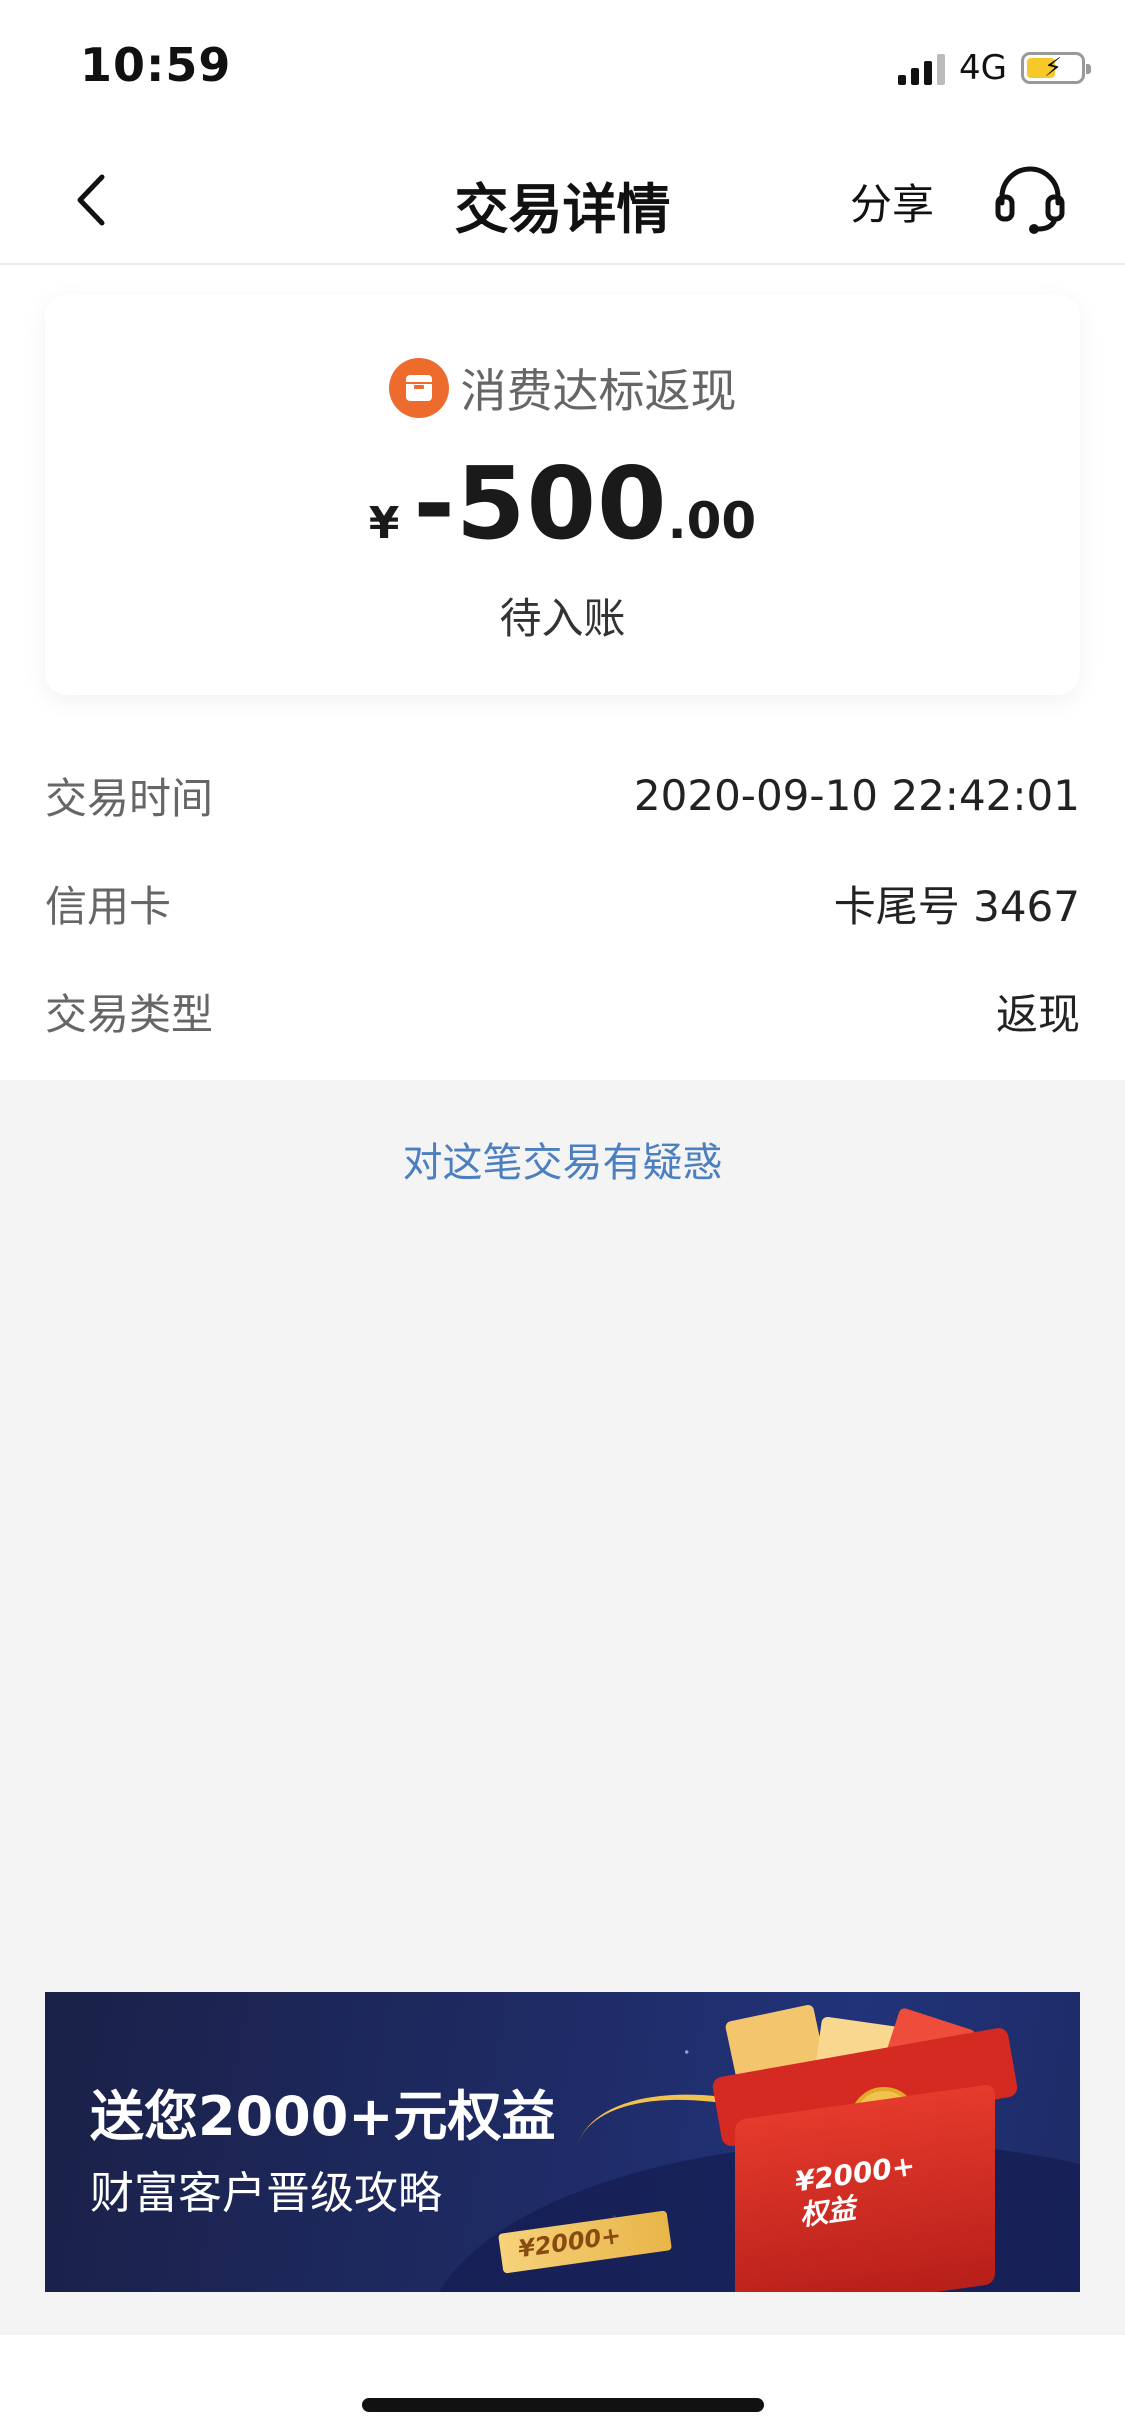 The height and width of the screenshot is (2436, 1125). What do you see at coordinates (1037, 1014) in the screenshot?
I see `detail-value: 返现` at bounding box center [1037, 1014].